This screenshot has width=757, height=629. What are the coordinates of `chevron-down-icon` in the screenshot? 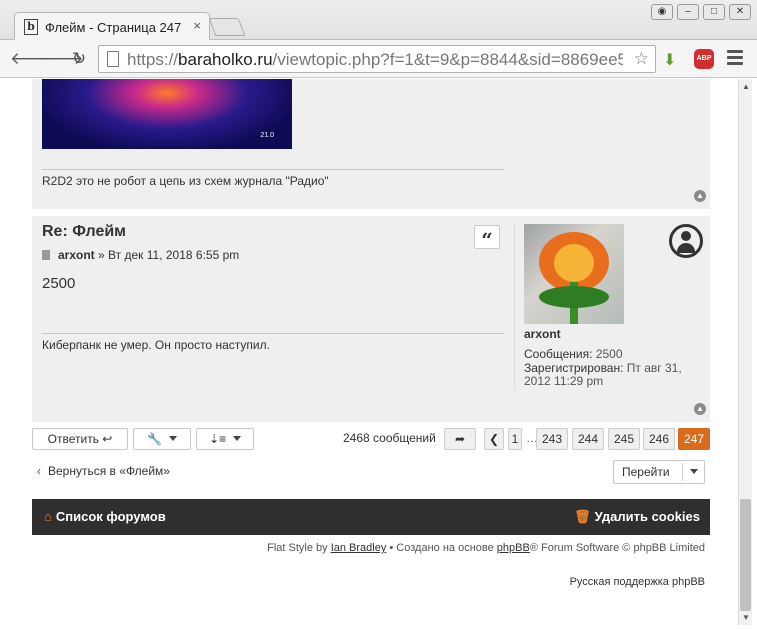 It's located at (694, 471).